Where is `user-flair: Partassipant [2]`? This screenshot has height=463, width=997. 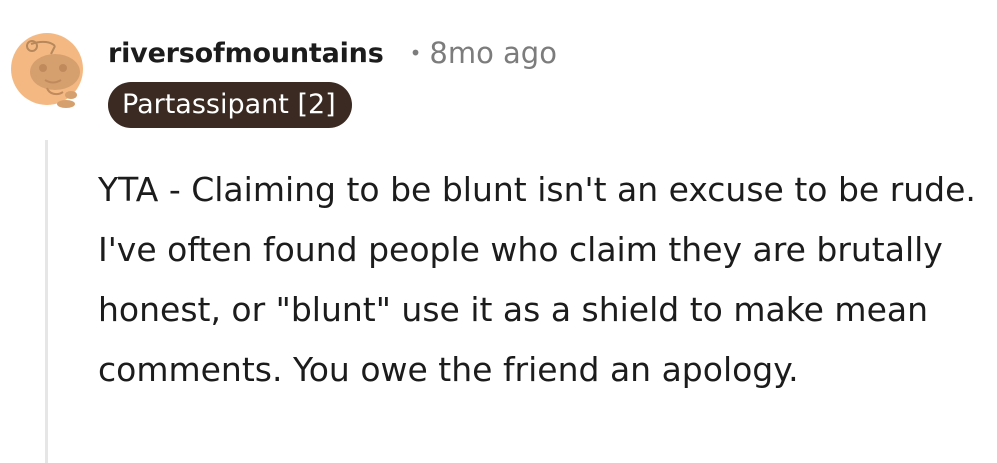 user-flair: Partassipant [2] is located at coordinates (230, 105).